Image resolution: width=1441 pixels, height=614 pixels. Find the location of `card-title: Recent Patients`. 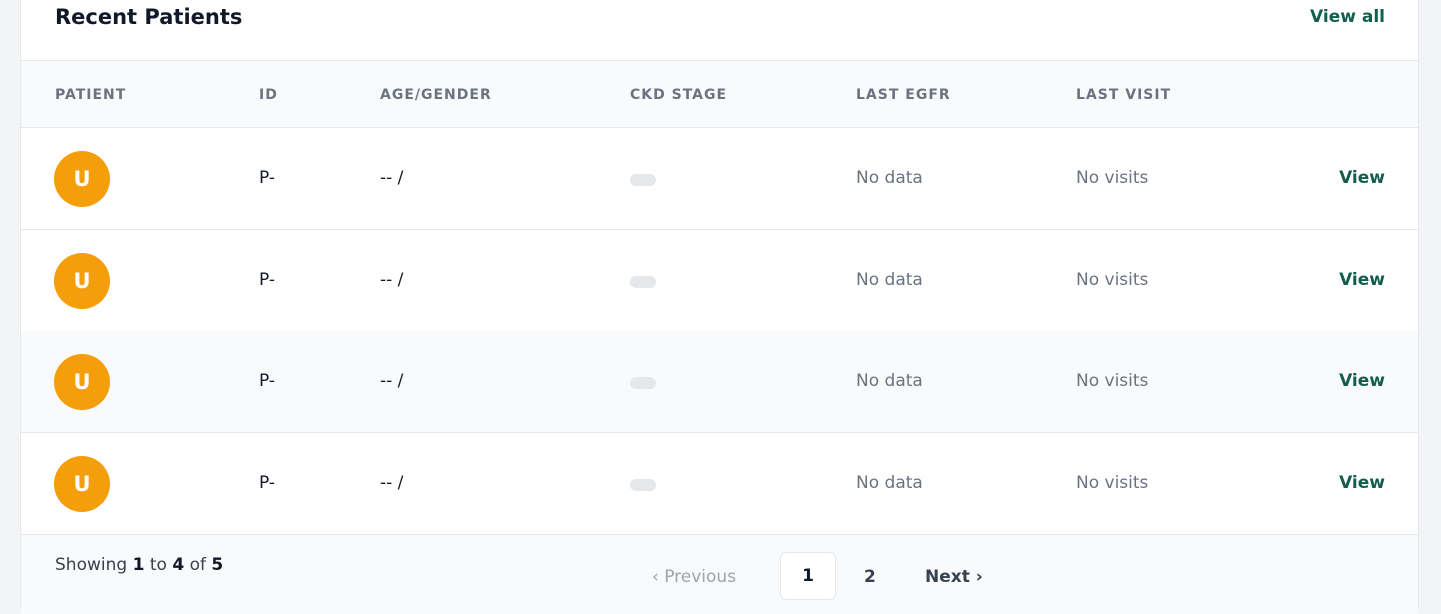

card-title: Recent Patients is located at coordinates (149, 17).